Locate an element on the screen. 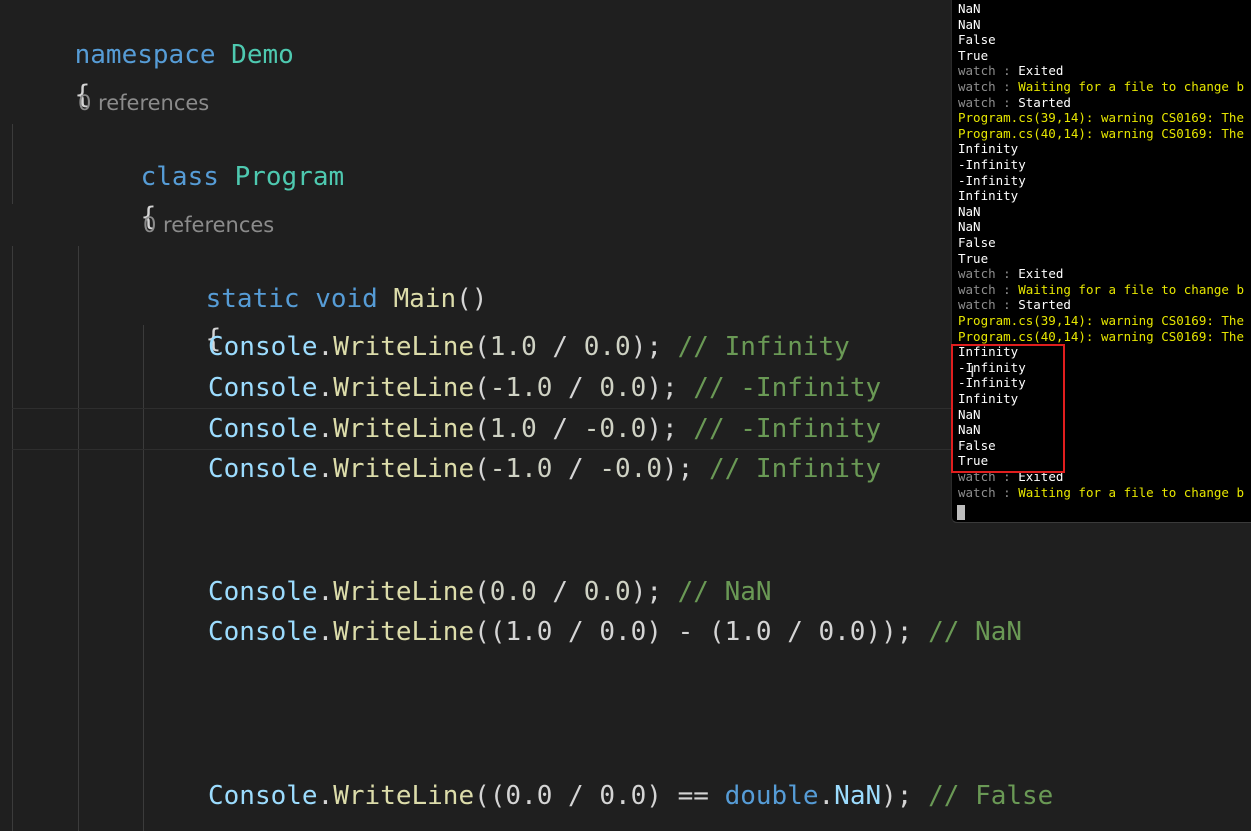 The height and width of the screenshot is (831, 1251). terminal-text: False is located at coordinates (977, 242).